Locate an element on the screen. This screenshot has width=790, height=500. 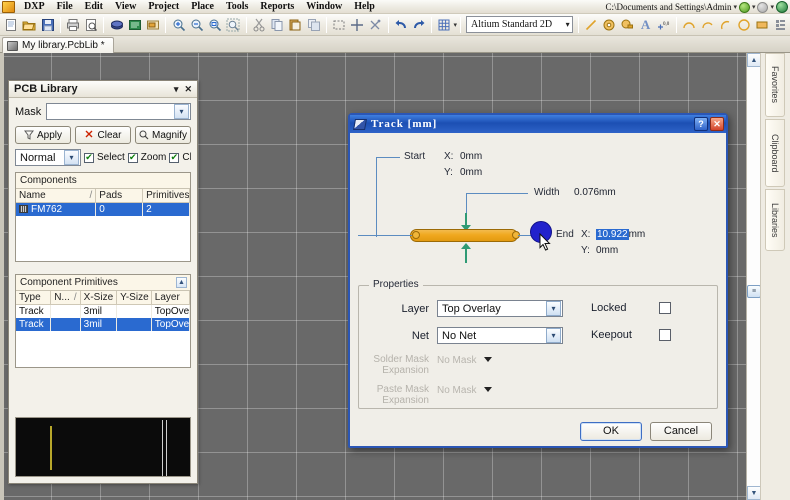
nav-back-icon is located at coordinates (744, 7).